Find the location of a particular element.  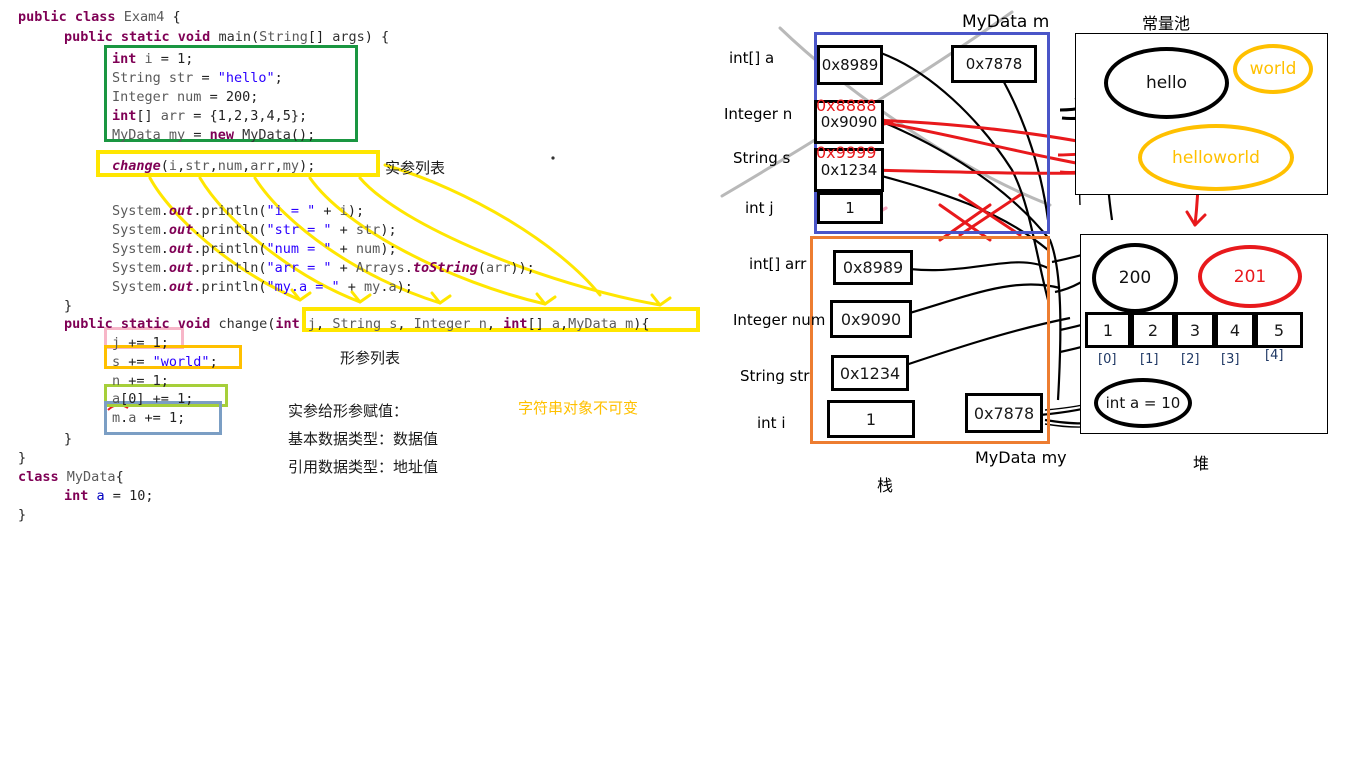

code-line: int[] arr = {1,2,3,4,5}; is located at coordinates (210, 116).